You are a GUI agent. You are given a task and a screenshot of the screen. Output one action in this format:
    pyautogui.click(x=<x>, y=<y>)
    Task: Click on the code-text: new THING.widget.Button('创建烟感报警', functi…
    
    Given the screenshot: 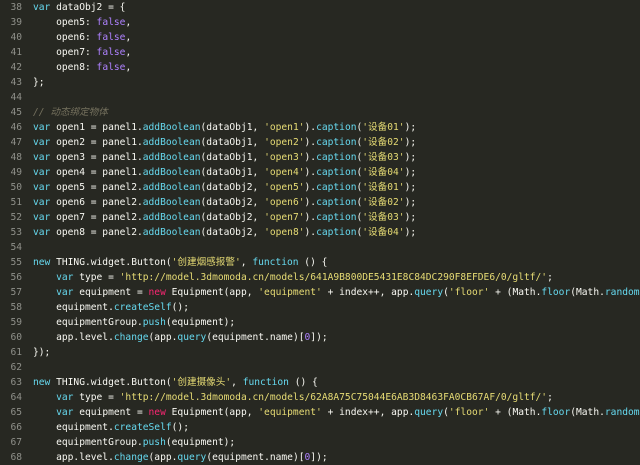 What is the action you would take?
    pyautogui.click(x=336, y=262)
    